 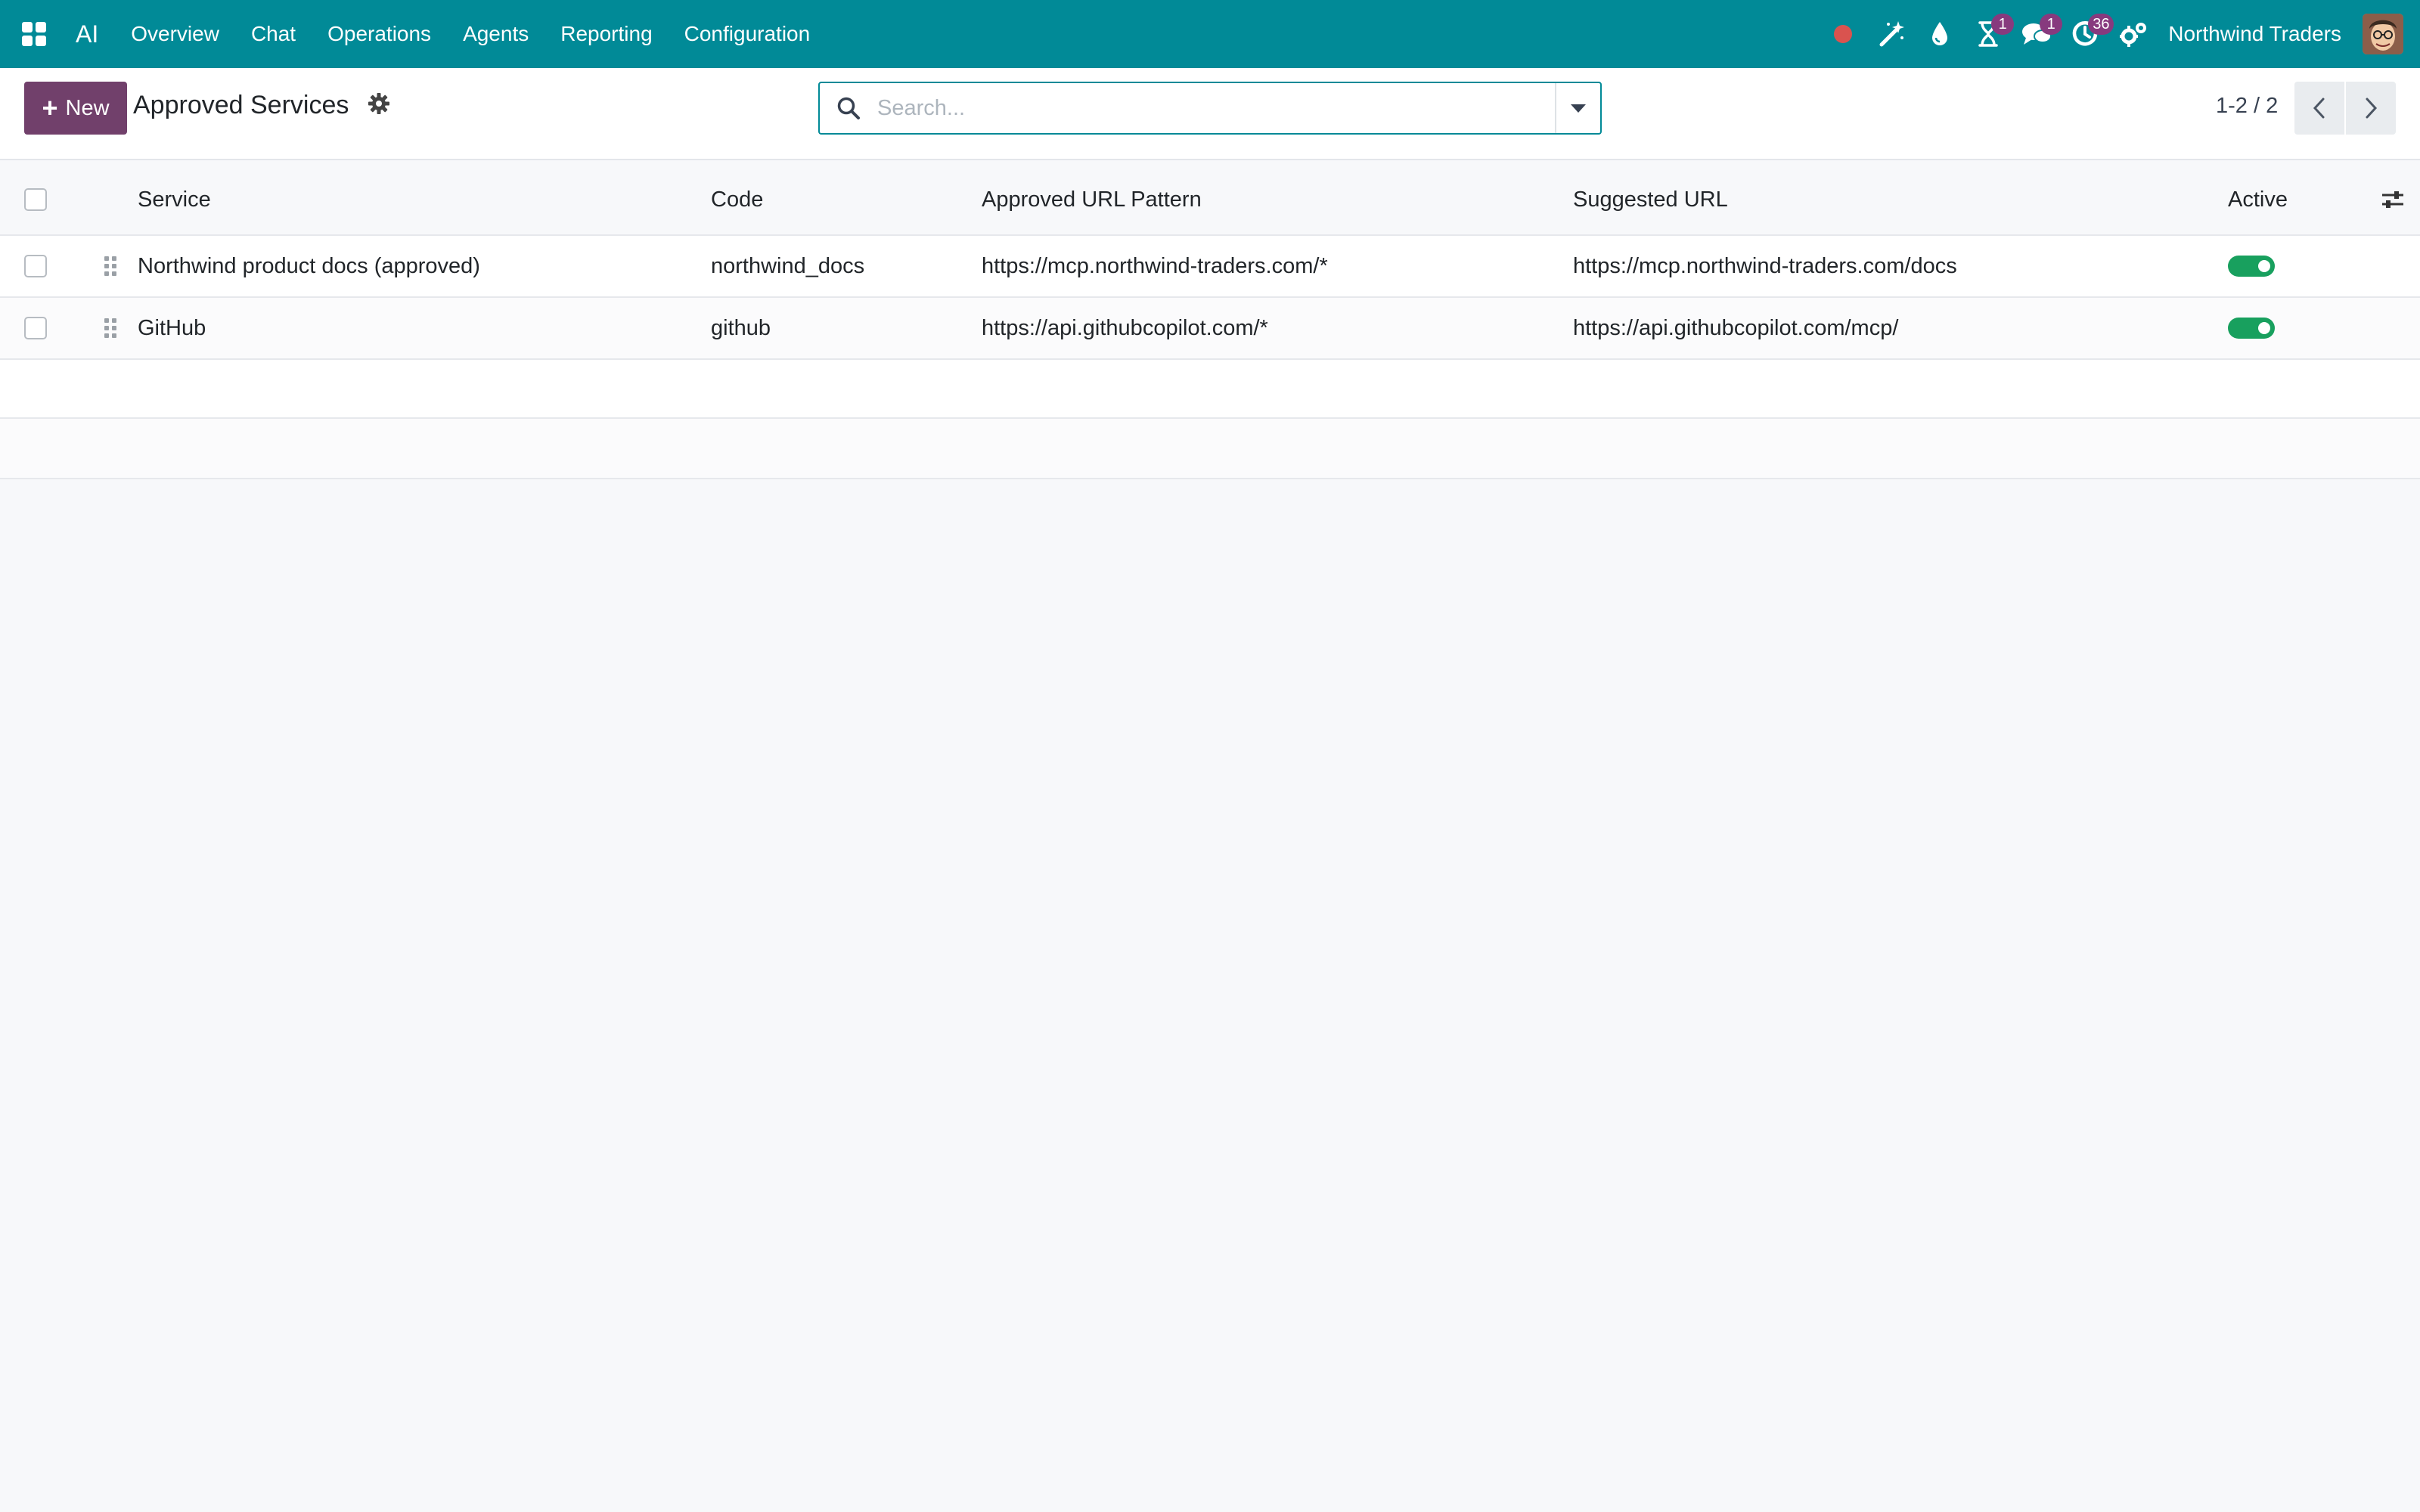 I want to click on app-name: AI, so click(x=91, y=34).